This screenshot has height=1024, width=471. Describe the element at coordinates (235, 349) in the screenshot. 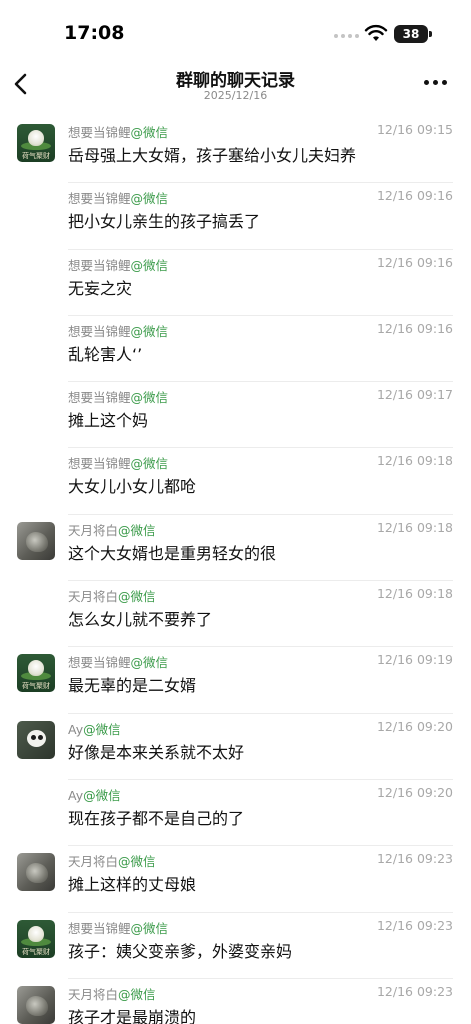

I see `message-item: 想要当锦鲤@微信 12/16 09:16 乱轮害人‘’` at that location.